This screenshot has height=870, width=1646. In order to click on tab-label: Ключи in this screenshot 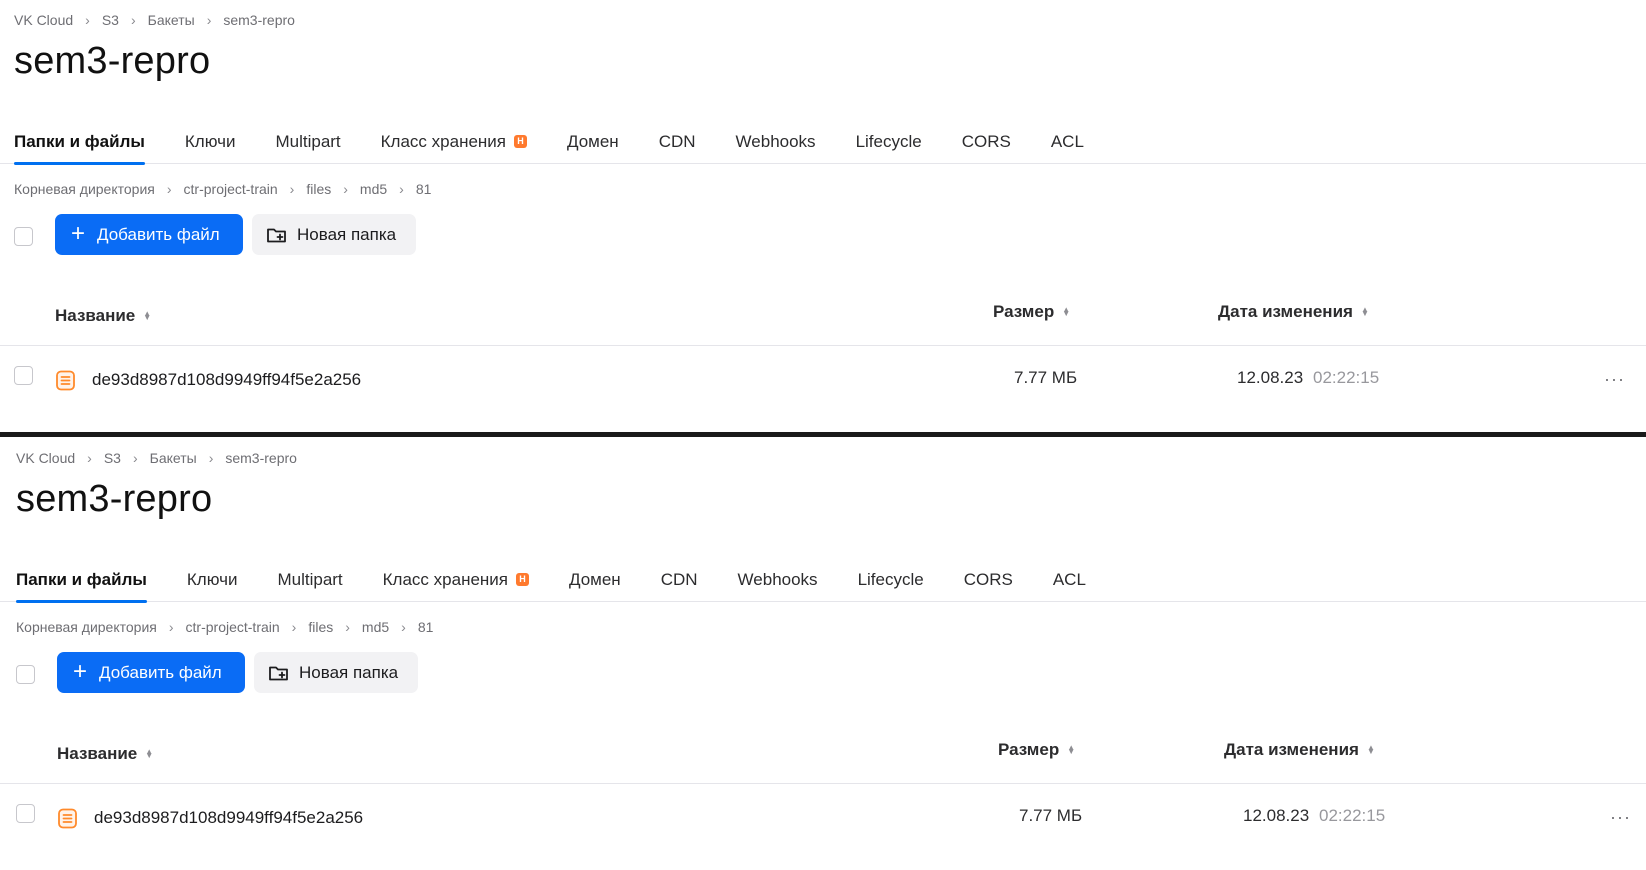, I will do `click(210, 141)`.